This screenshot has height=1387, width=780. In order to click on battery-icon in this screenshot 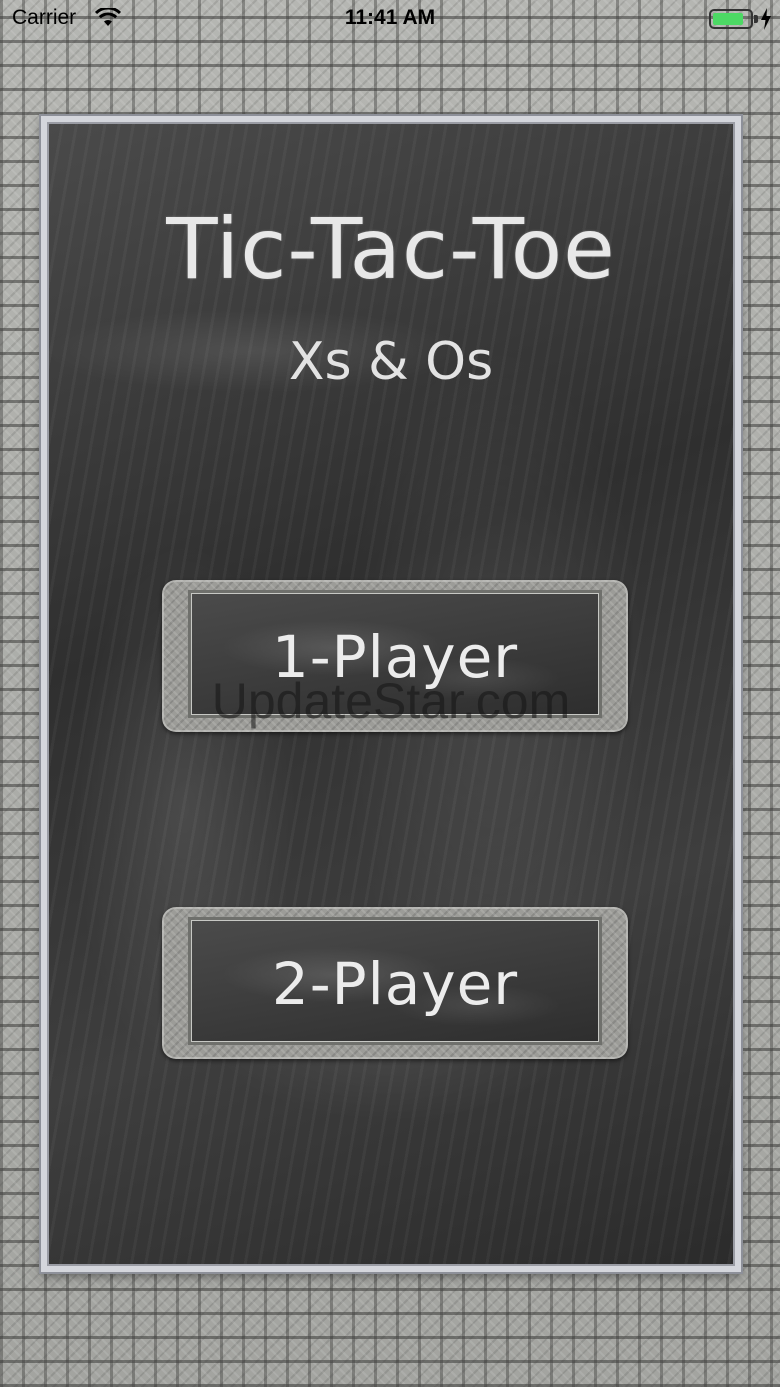, I will do `click(731, 19)`.